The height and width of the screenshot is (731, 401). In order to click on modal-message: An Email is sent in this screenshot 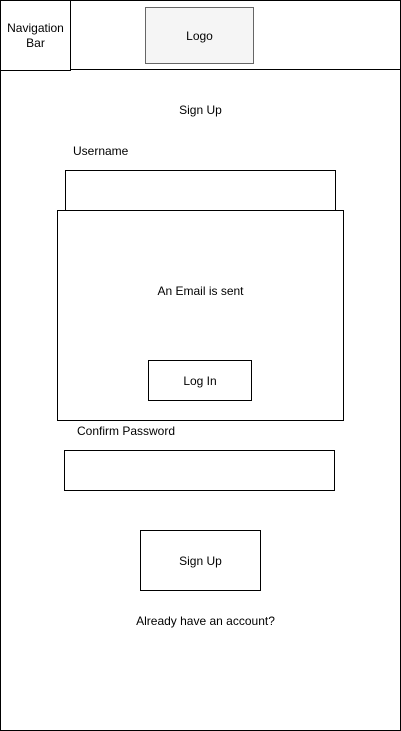, I will do `click(200, 291)`.